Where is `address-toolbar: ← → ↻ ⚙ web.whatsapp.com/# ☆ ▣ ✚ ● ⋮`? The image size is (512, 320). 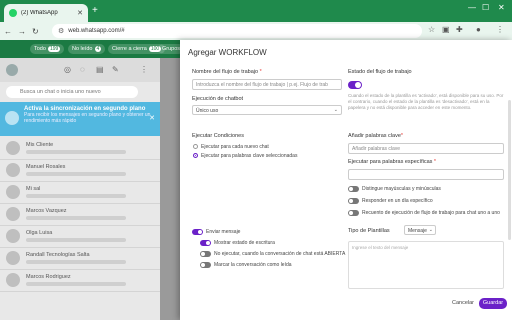
address-toolbar: ← → ↻ ⚙ web.whatsapp.com/# ☆ ▣ ✚ ● ⋮ is located at coordinates (256, 31).